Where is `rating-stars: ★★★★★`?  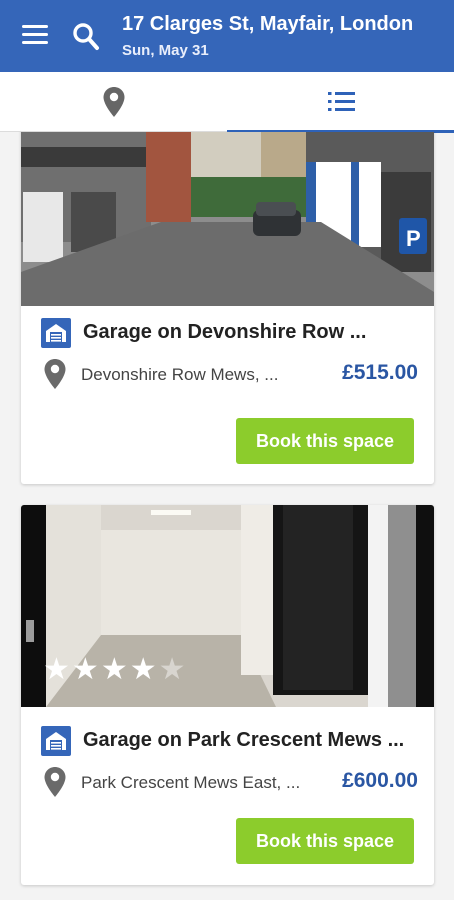
rating-stars: ★★★★★ is located at coordinates (115, 670).